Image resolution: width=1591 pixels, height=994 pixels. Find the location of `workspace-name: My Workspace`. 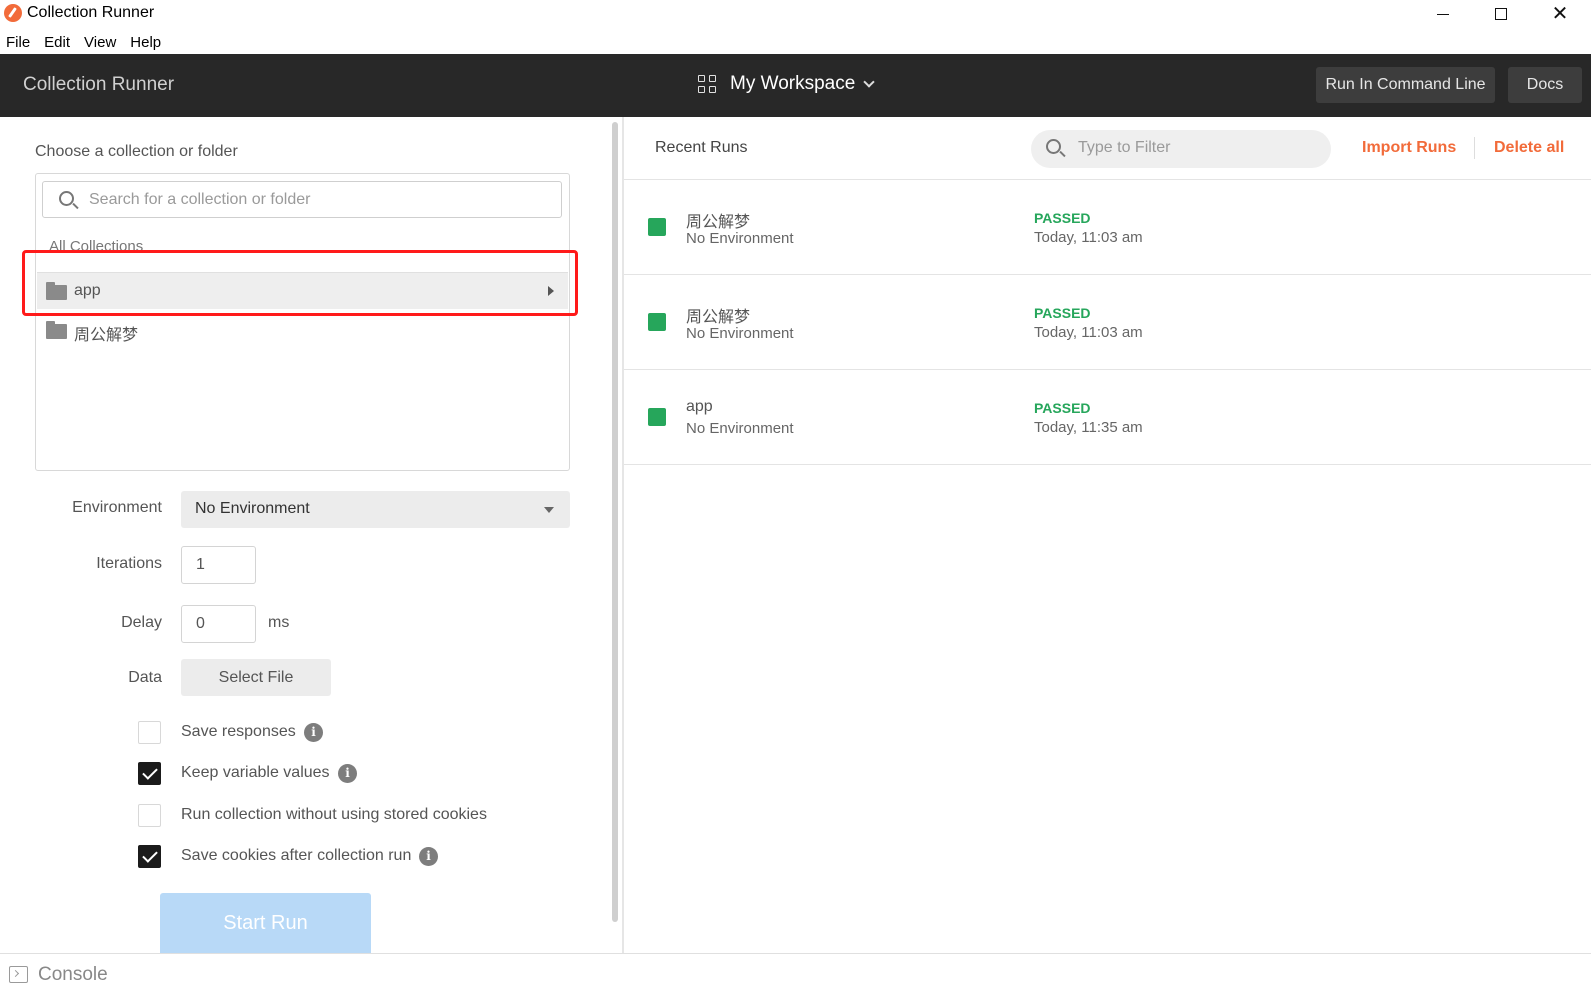

workspace-name: My Workspace is located at coordinates (793, 83).